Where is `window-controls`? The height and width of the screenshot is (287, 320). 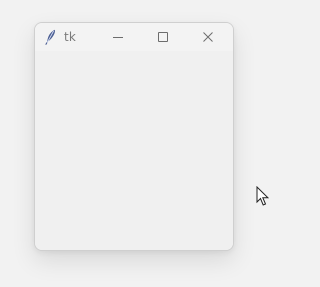
window-controls is located at coordinates (165, 37).